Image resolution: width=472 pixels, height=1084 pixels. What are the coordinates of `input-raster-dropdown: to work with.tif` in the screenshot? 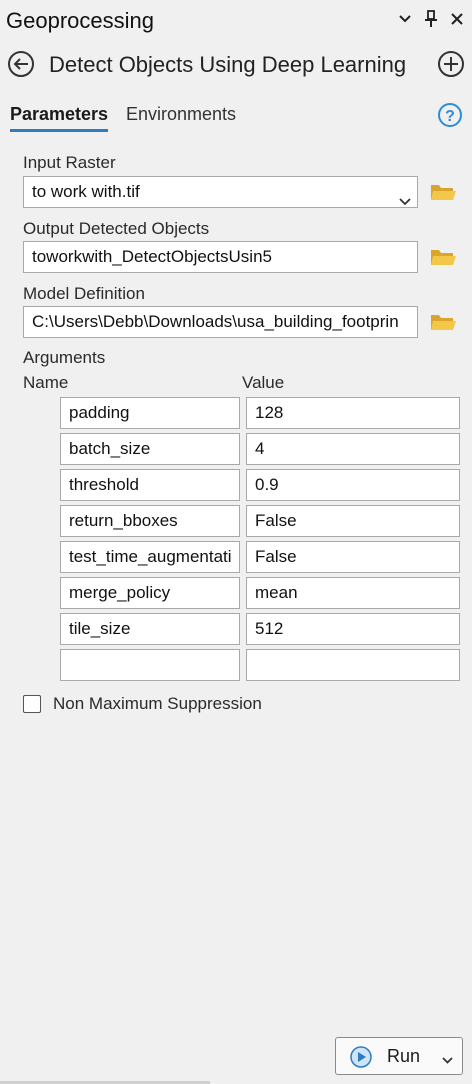 It's located at (220, 192).